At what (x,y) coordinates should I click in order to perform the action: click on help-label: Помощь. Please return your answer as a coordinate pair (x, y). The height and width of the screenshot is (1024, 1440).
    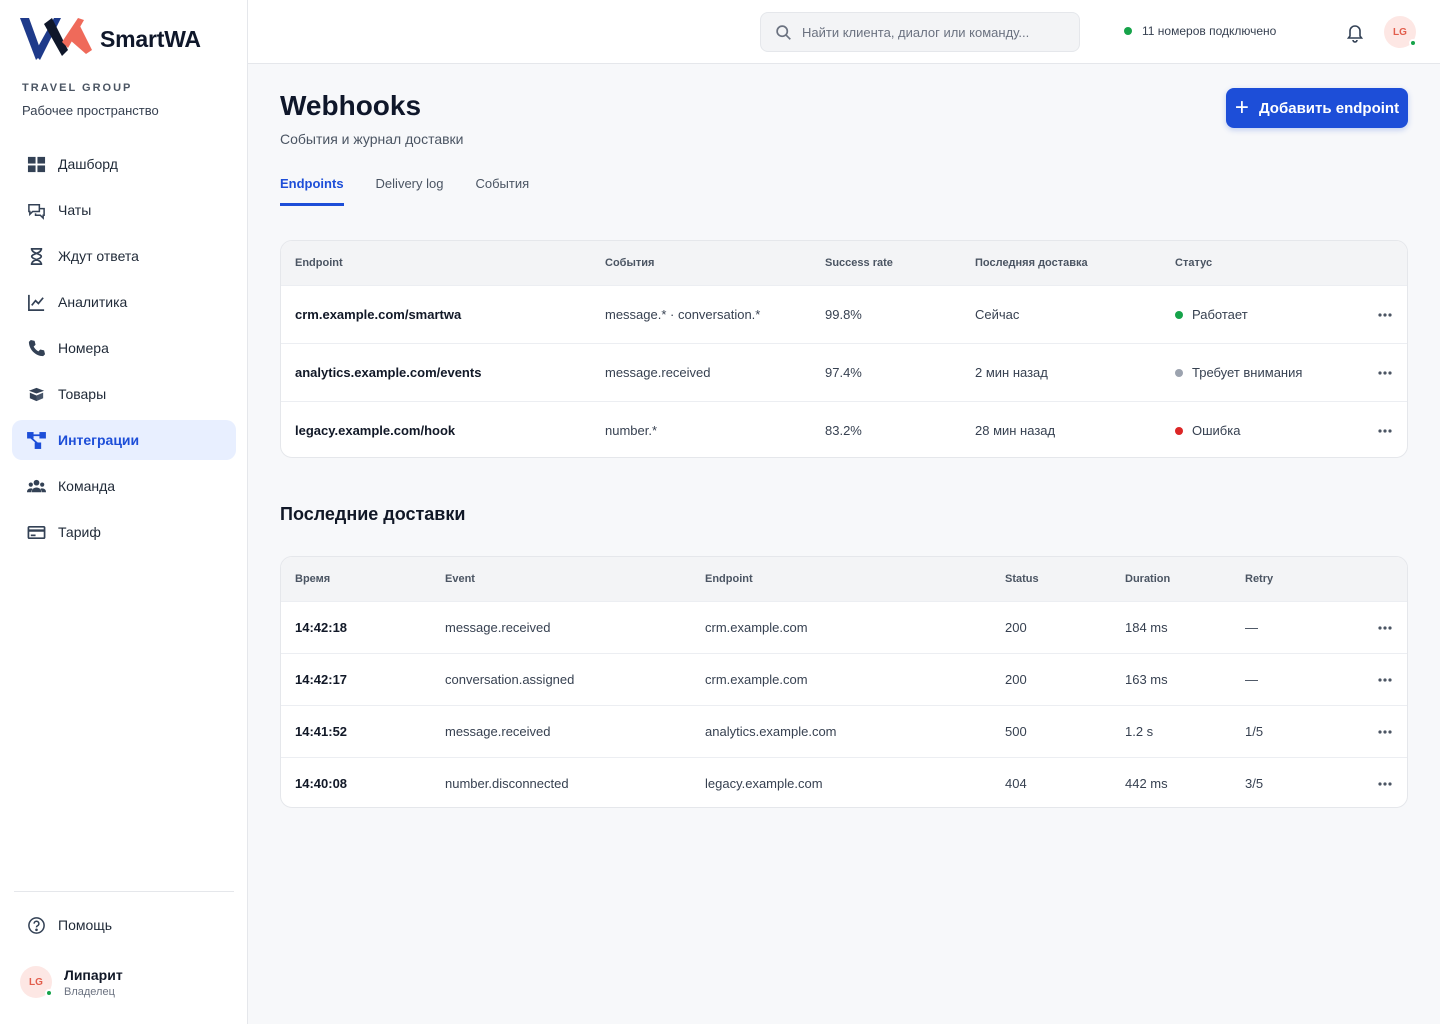
    Looking at the image, I should click on (85, 925).